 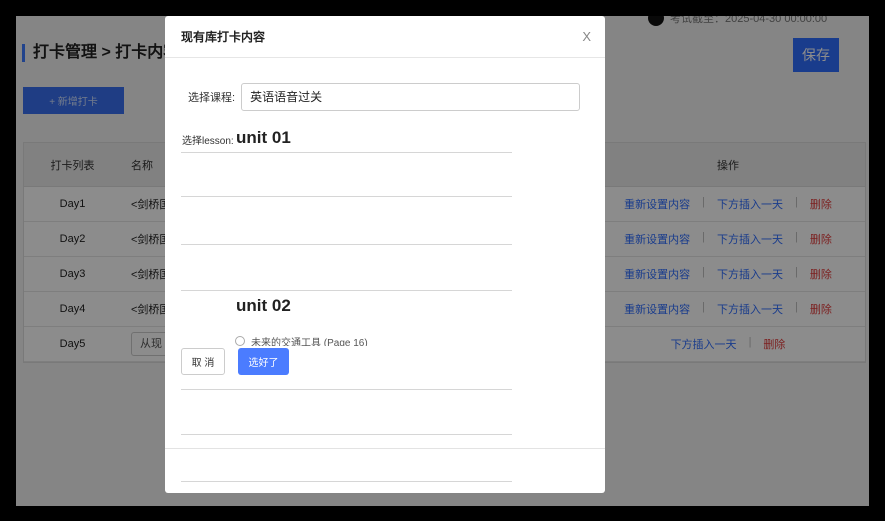 What do you see at coordinates (263, 305) in the screenshot?
I see `unit-heading: unit 02` at bounding box center [263, 305].